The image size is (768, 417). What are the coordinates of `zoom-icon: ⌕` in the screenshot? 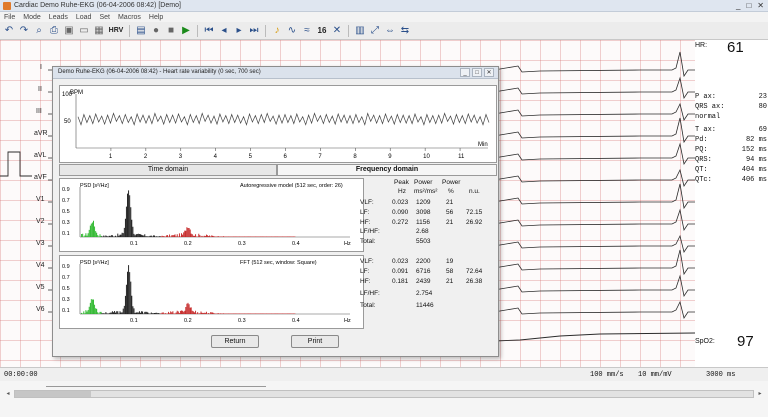 It's located at (39, 31).